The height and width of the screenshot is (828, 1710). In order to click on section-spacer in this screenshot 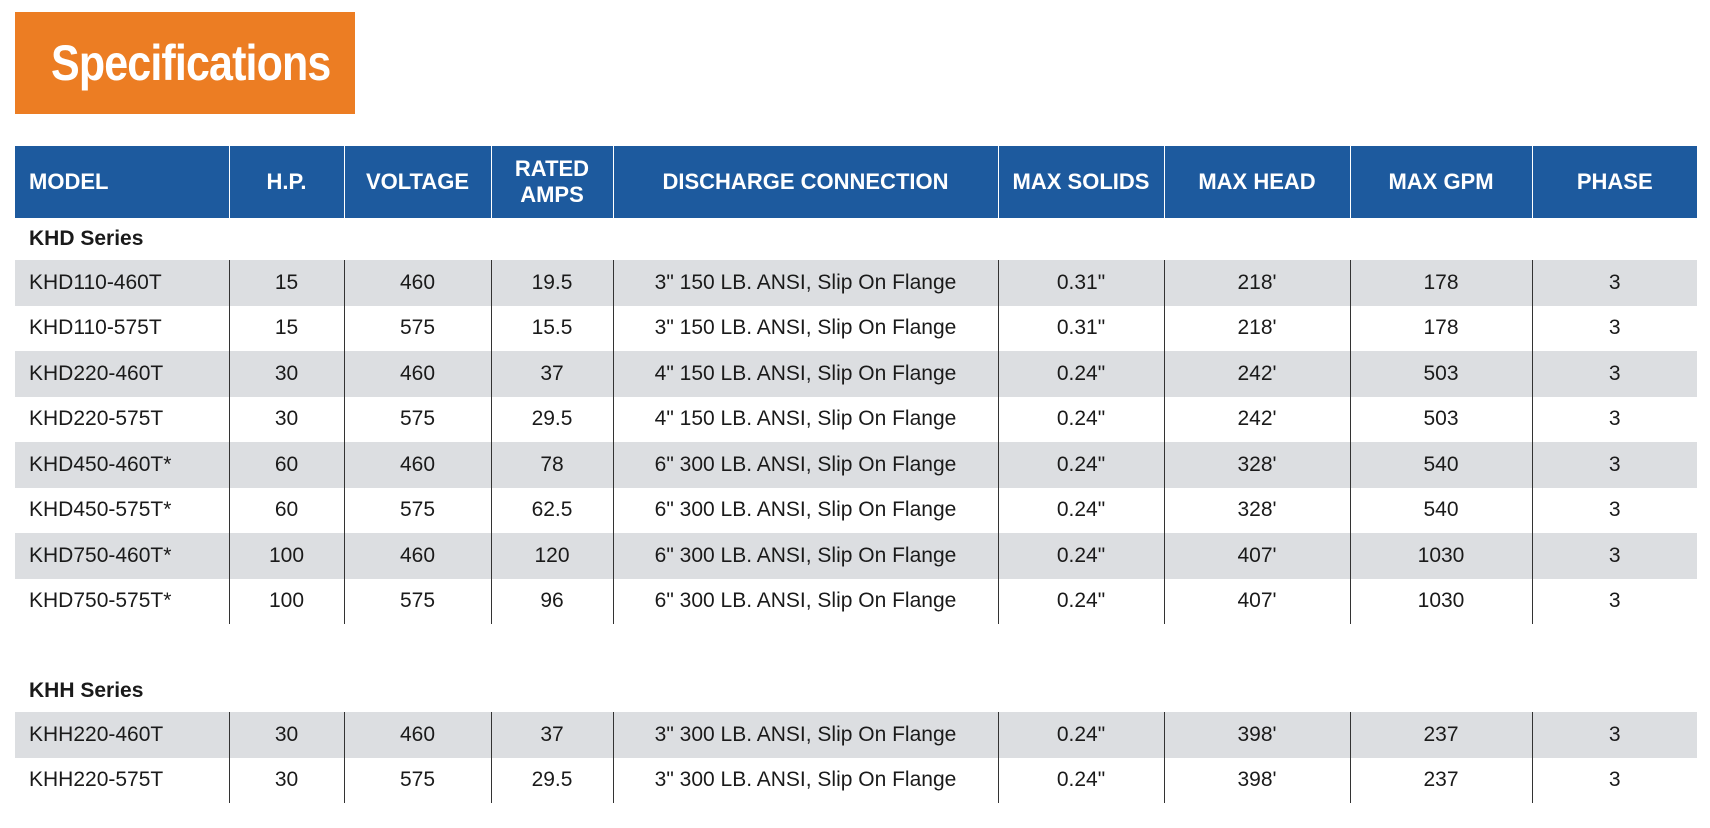, I will do `click(856, 647)`.